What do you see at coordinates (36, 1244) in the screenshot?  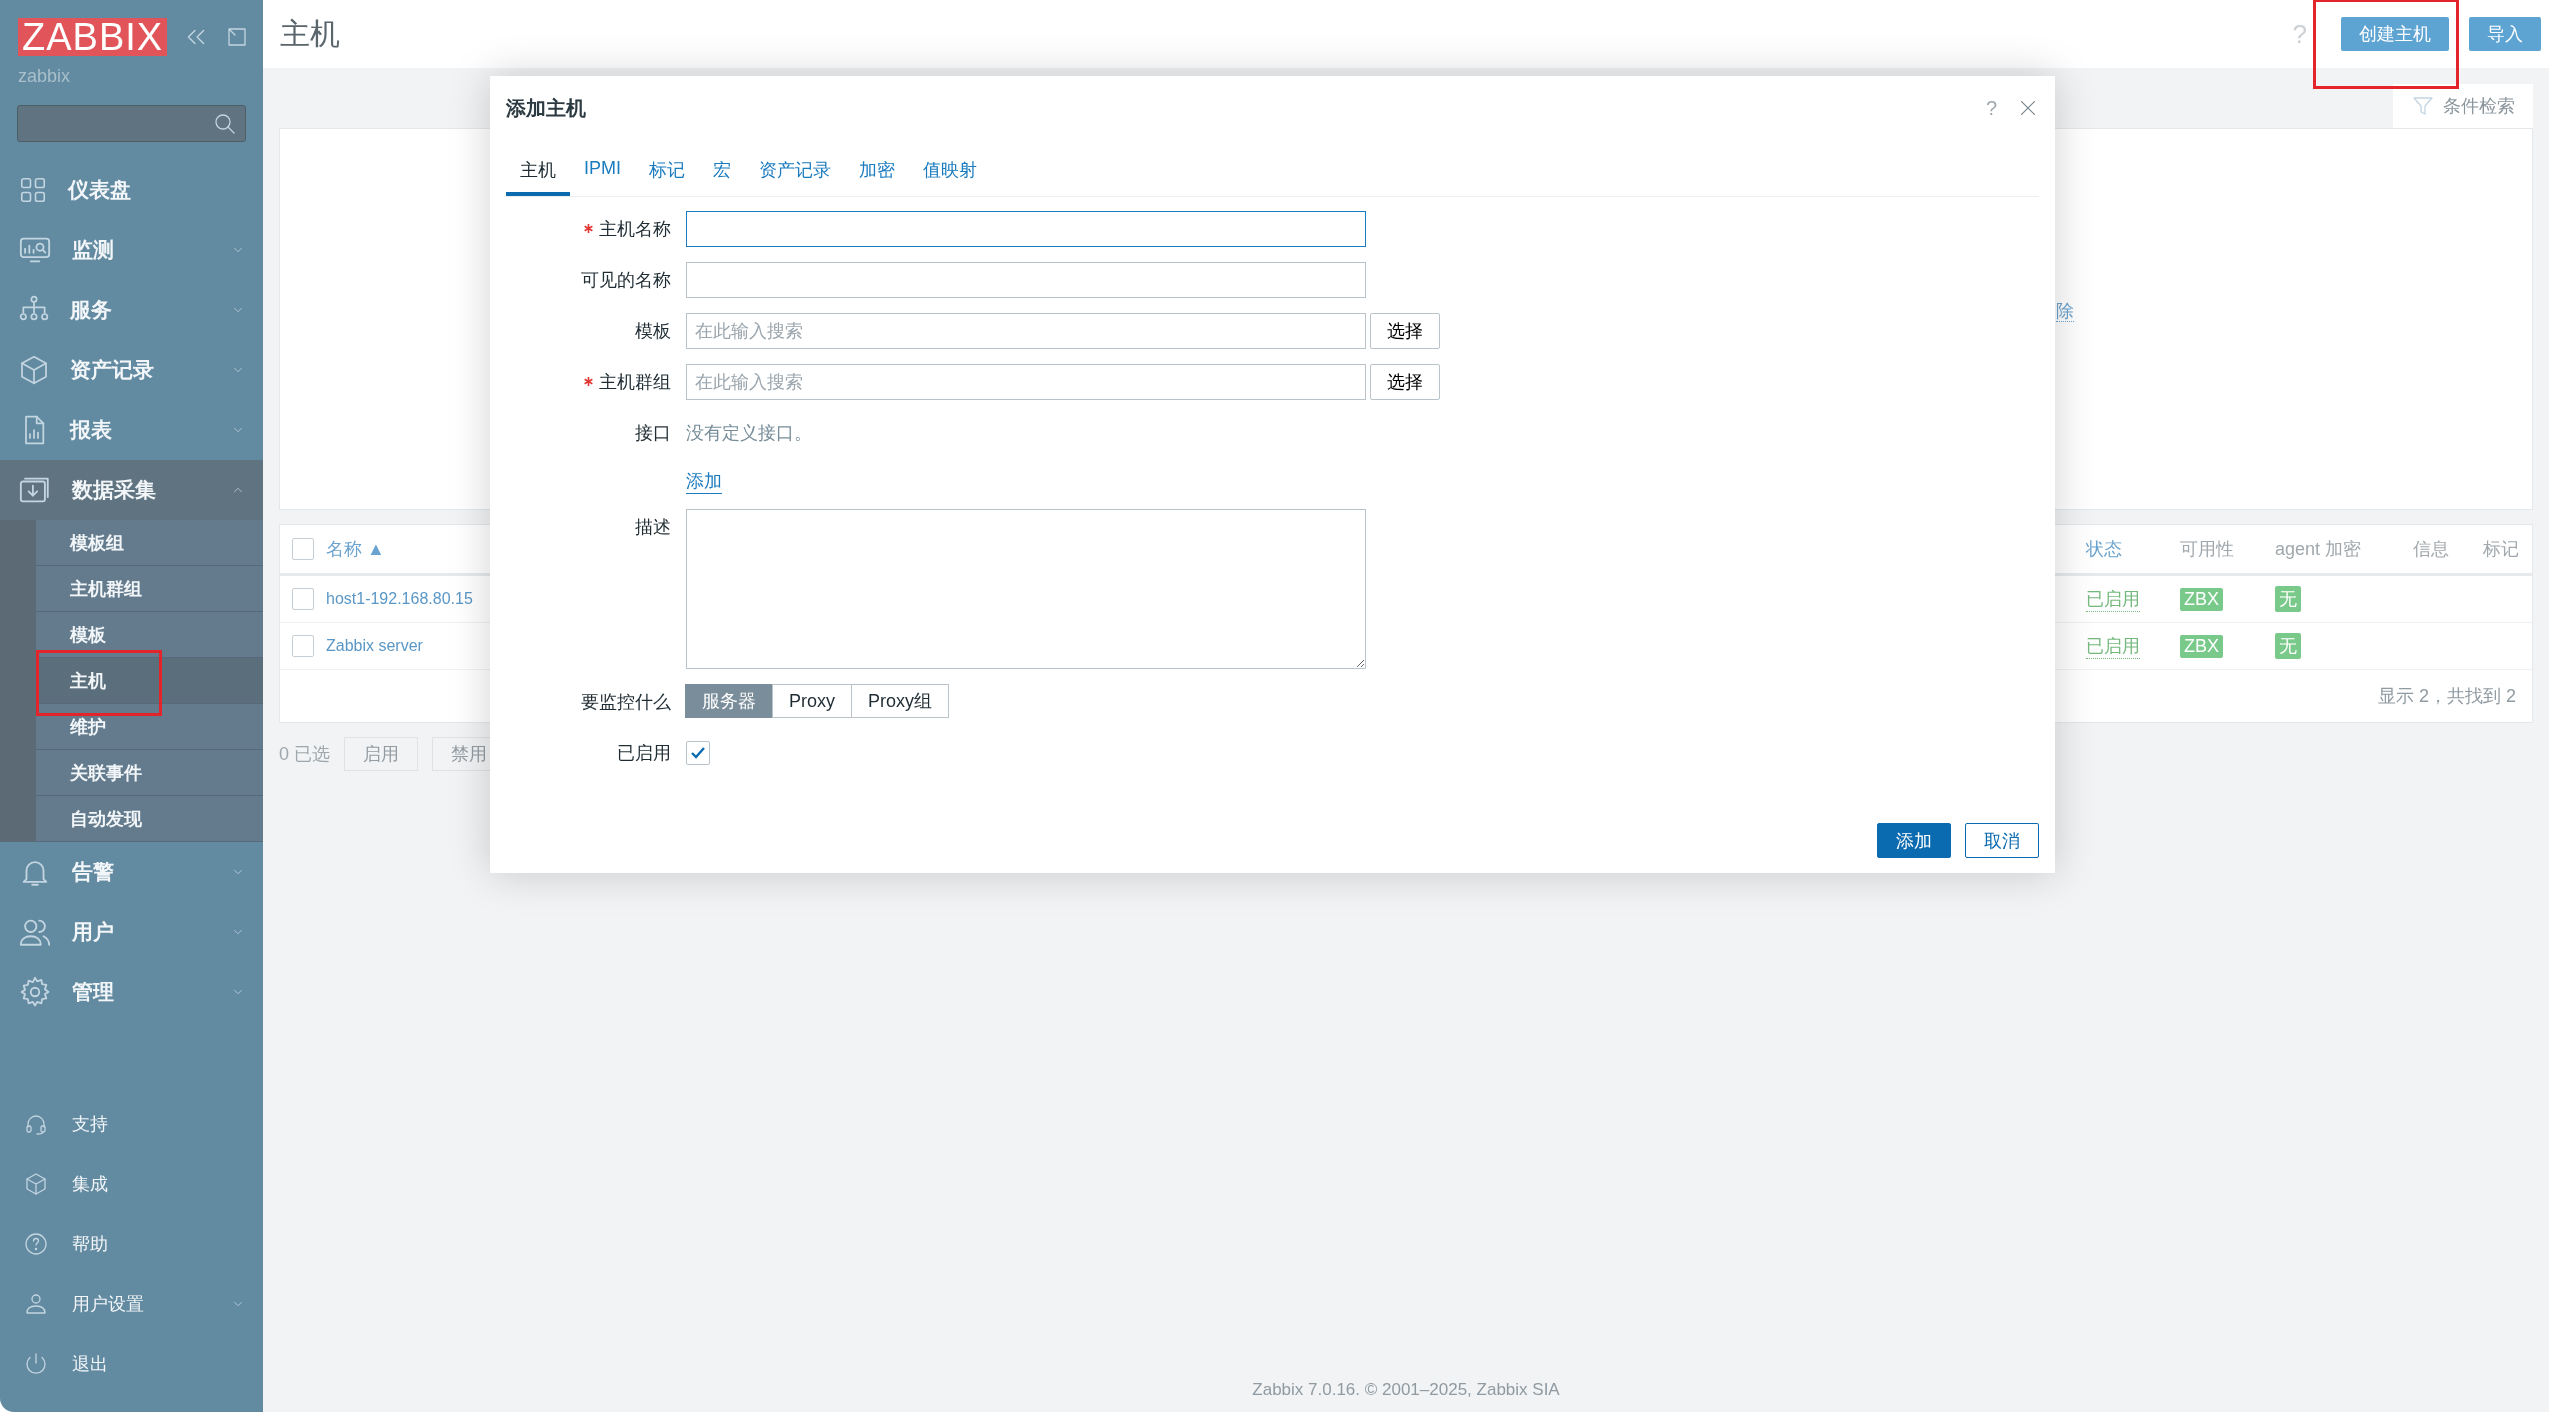 I see `help-icon` at bounding box center [36, 1244].